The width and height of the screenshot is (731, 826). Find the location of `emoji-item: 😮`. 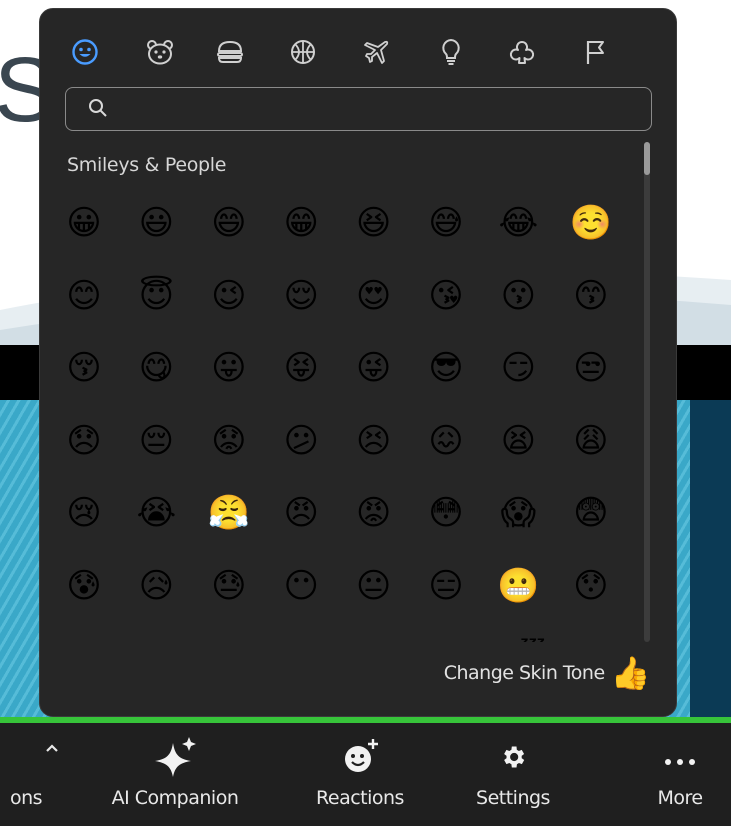

emoji-item: 😮 is located at coordinates (229, 640).